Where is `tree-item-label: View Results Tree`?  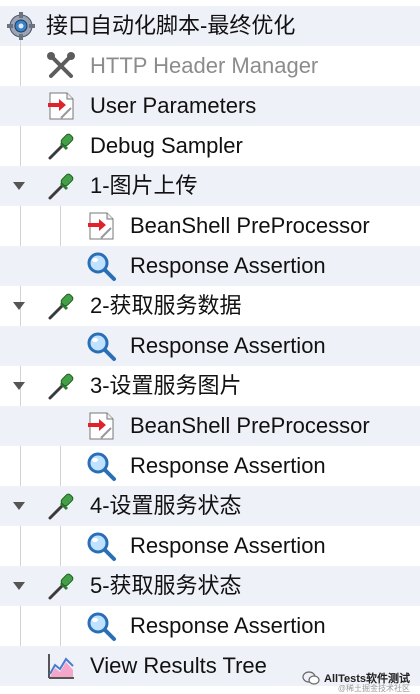 tree-item-label: View Results Tree is located at coordinates (178, 665).